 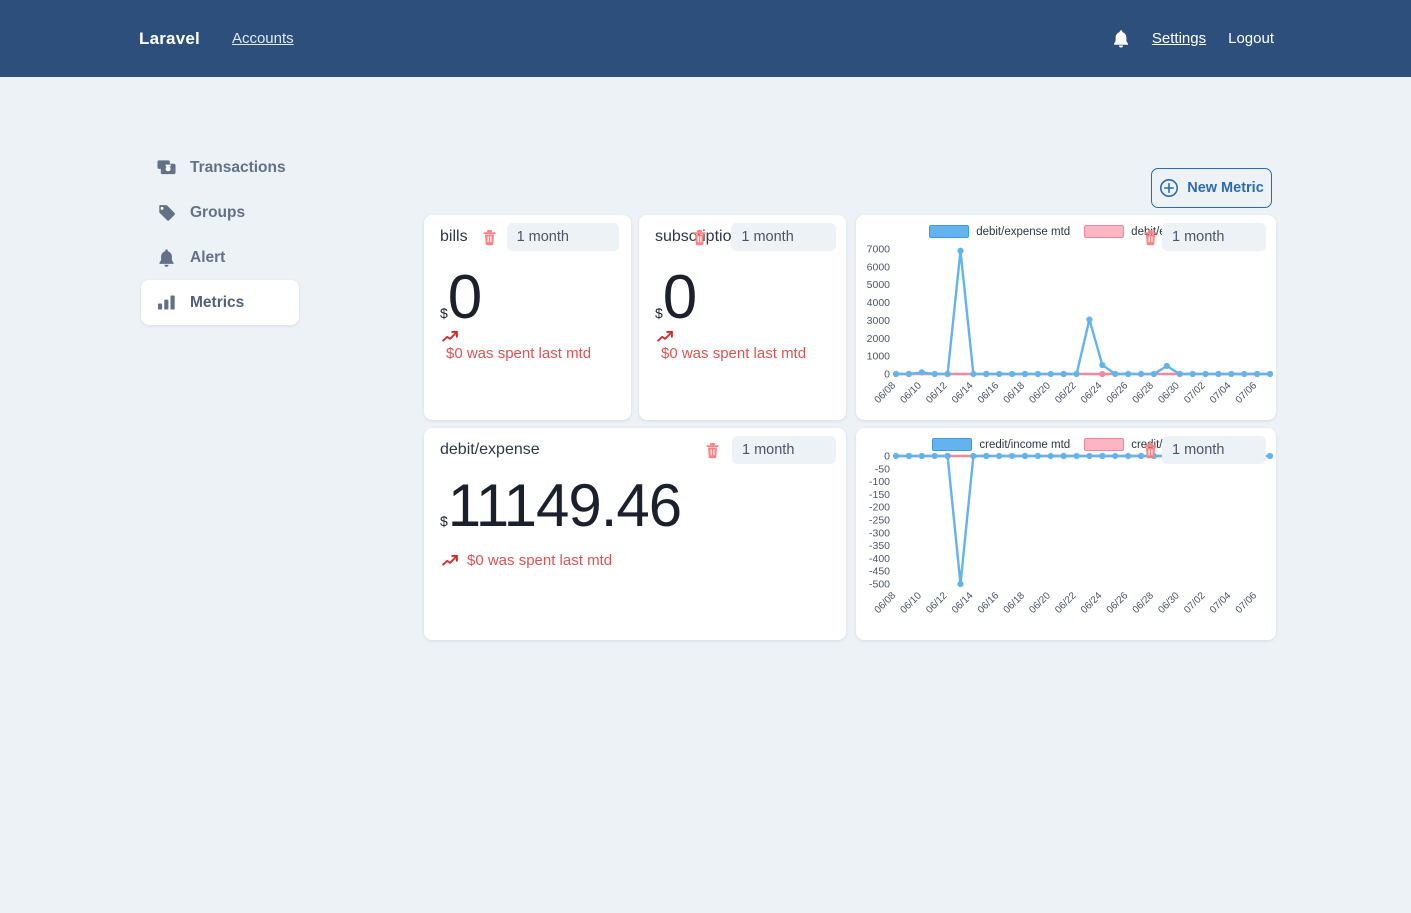 What do you see at coordinates (638, 450) in the screenshot?
I see `card-header: debit/expense 1 month` at bounding box center [638, 450].